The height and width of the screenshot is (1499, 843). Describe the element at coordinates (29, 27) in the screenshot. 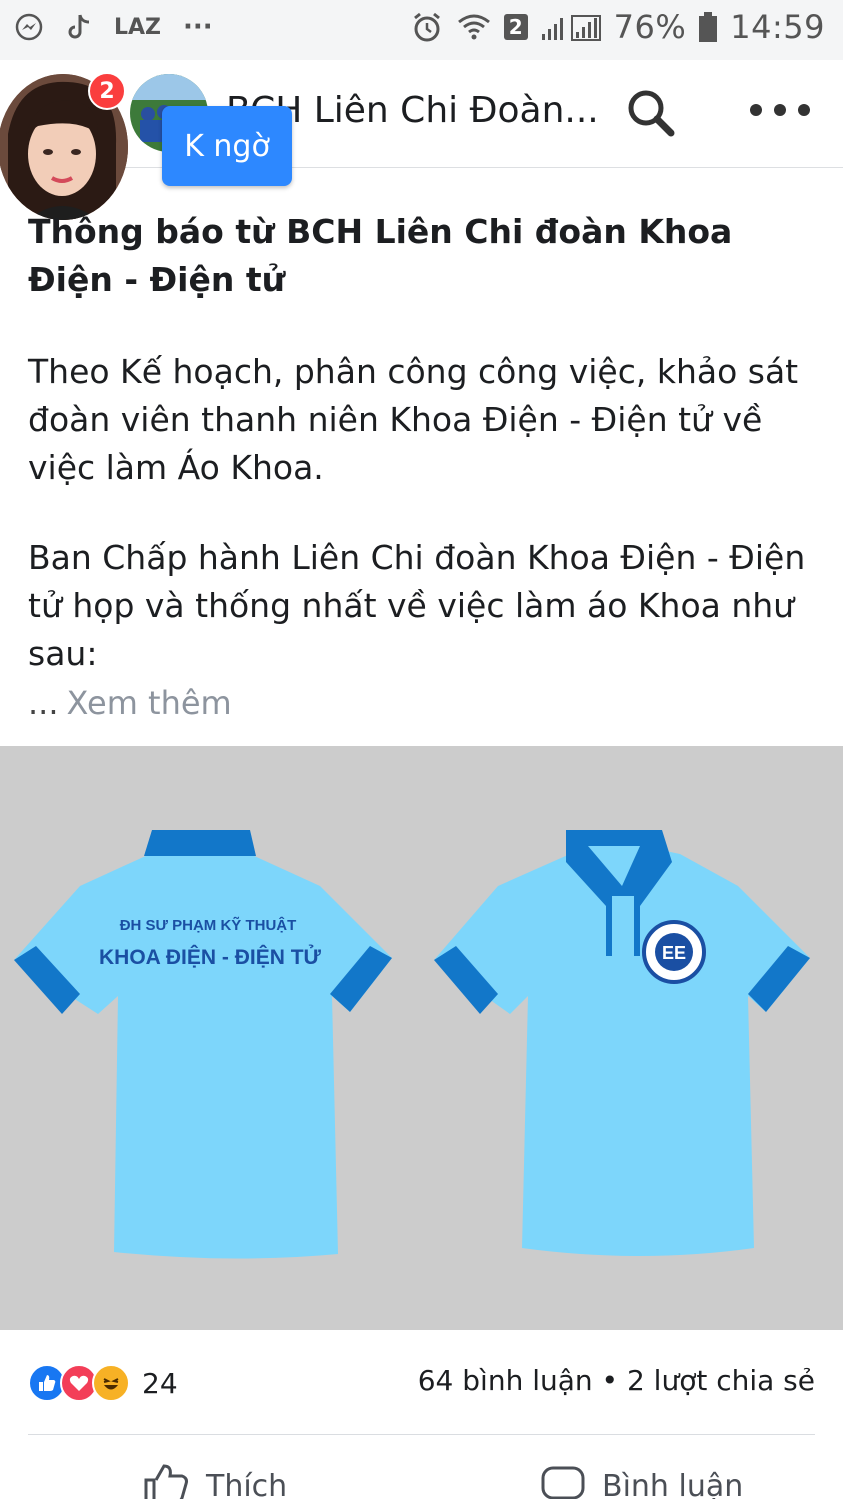

I see `messenger-icon` at that location.